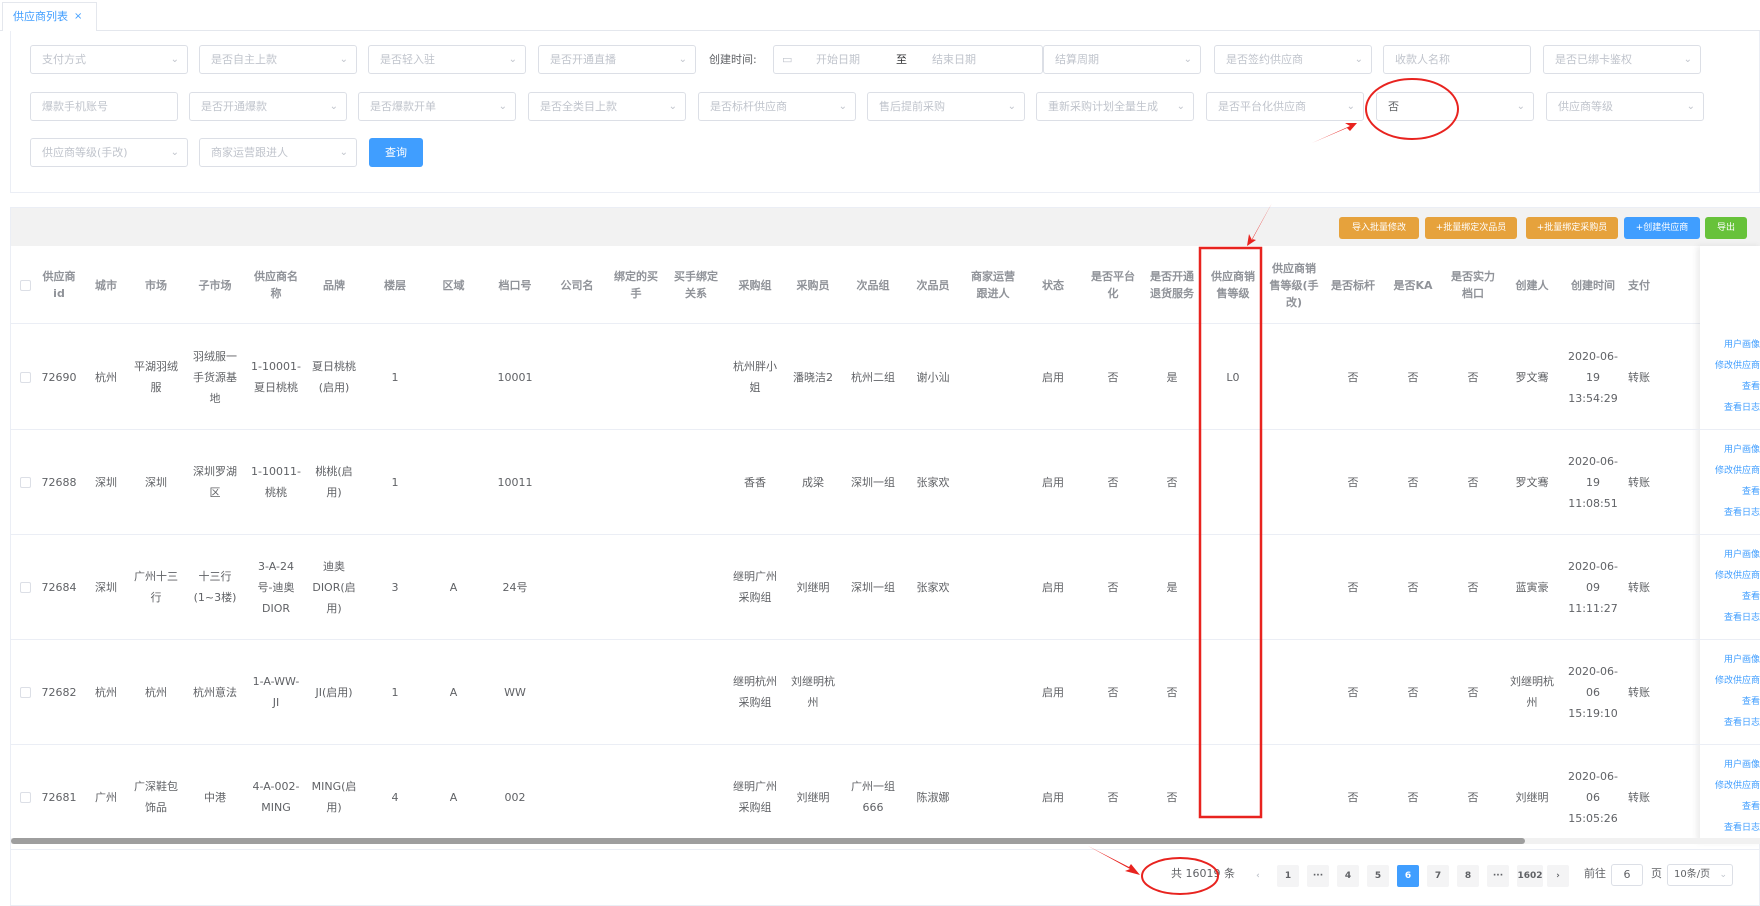 The height and width of the screenshot is (906, 1760). I want to click on select-all-checkbox, so click(25, 285).